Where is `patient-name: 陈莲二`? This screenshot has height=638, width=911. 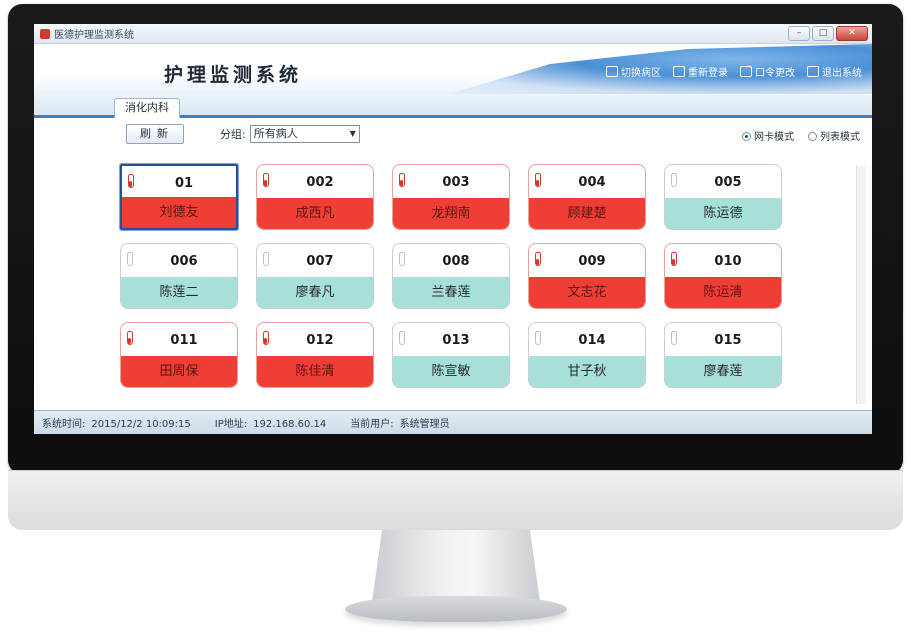
patient-name: 陈莲二 is located at coordinates (179, 292).